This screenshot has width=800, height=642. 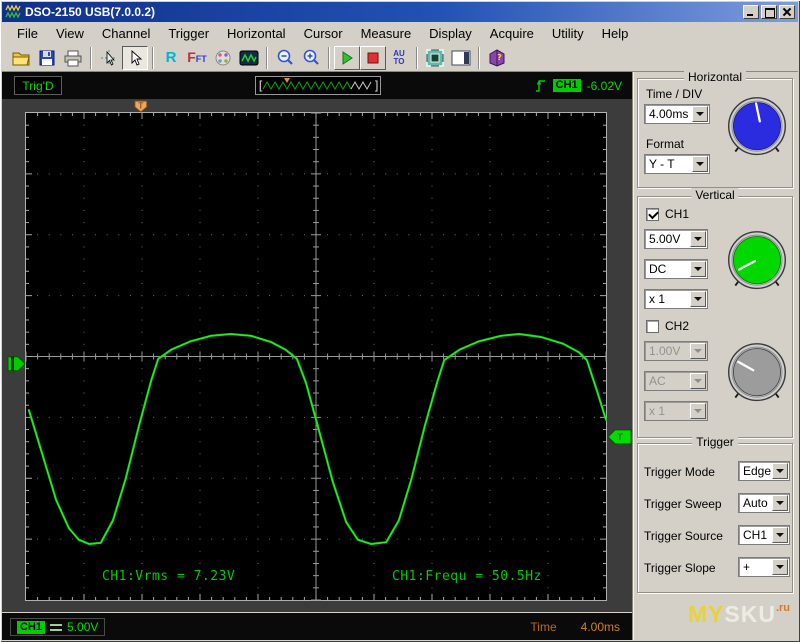 I want to click on zoom-out-button, so click(x=285, y=58).